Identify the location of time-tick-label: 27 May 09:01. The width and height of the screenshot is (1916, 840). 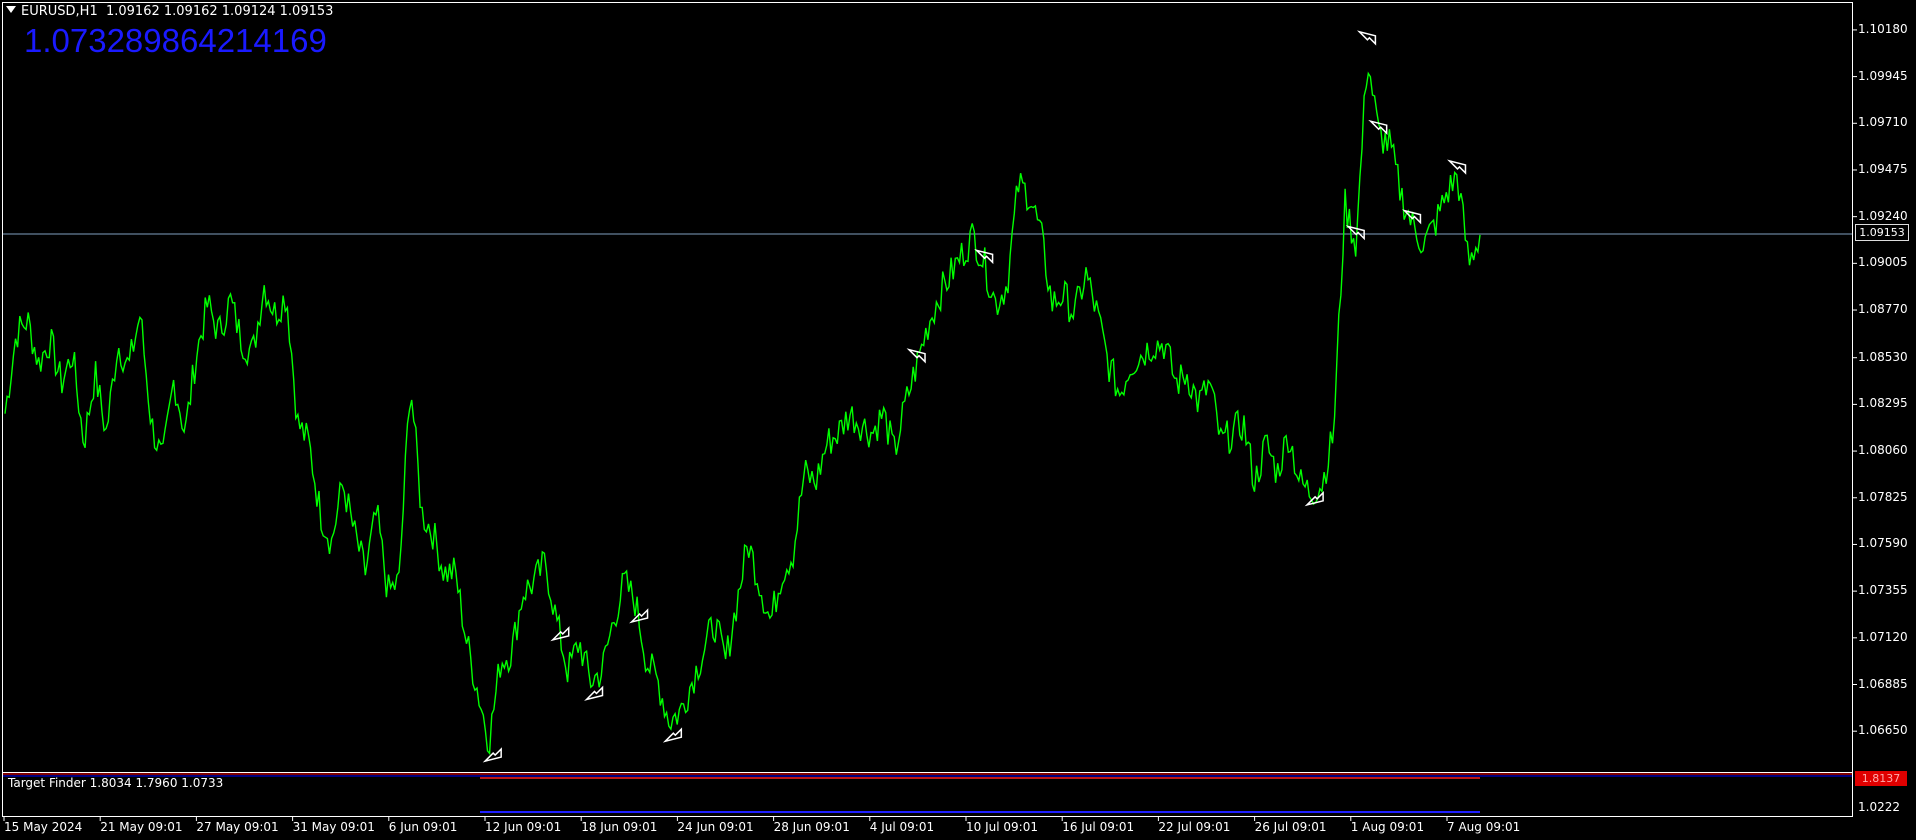
(237, 827).